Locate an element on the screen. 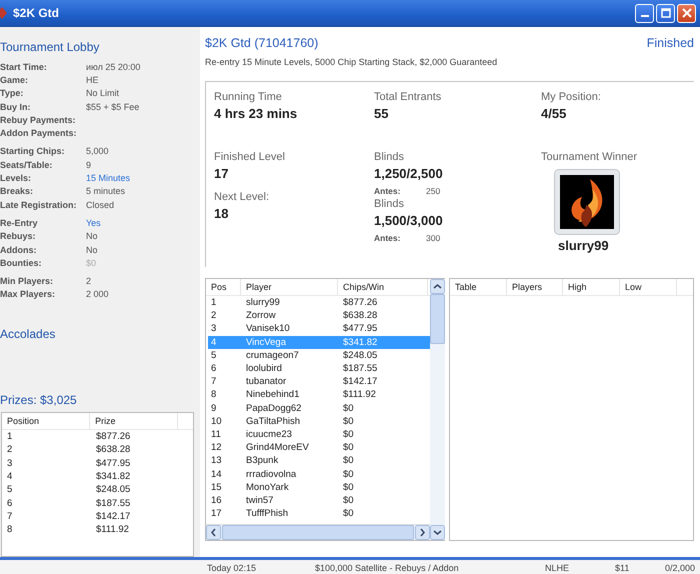 The height and width of the screenshot is (574, 700). scroll-down-icon is located at coordinates (437, 532).